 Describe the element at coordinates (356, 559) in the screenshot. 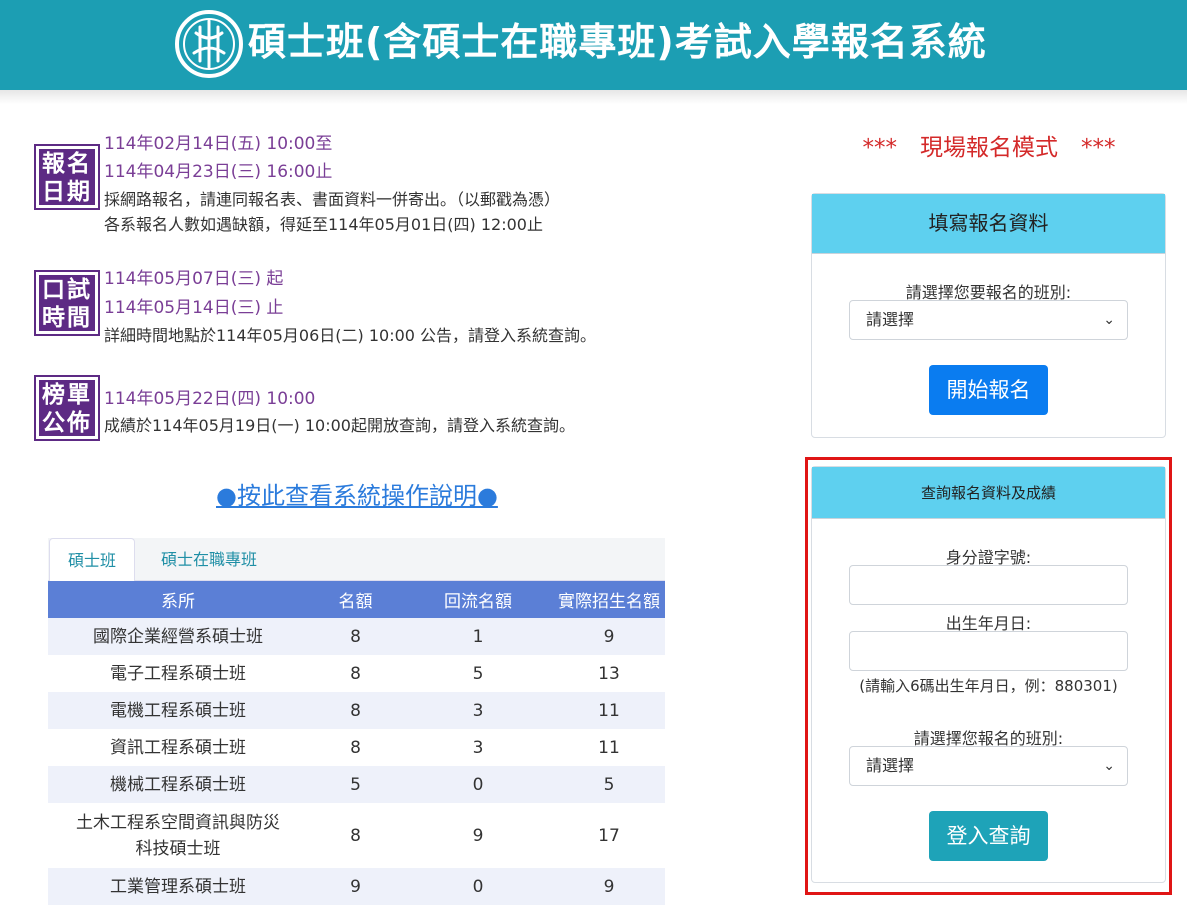

I see `program-tabs: 碩士班 碩士在職專班` at that location.